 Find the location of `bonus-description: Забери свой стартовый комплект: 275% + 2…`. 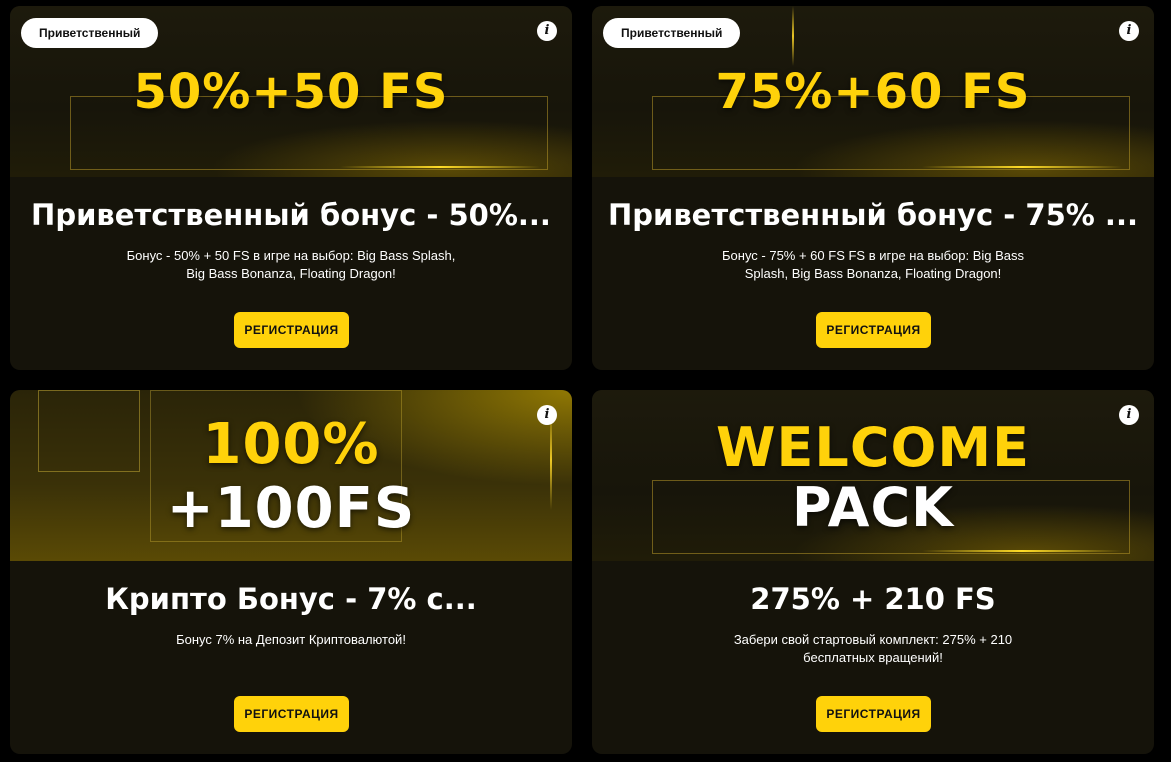

bonus-description: Забери свой стартовый комплект: 275% + 2… is located at coordinates (873, 648).